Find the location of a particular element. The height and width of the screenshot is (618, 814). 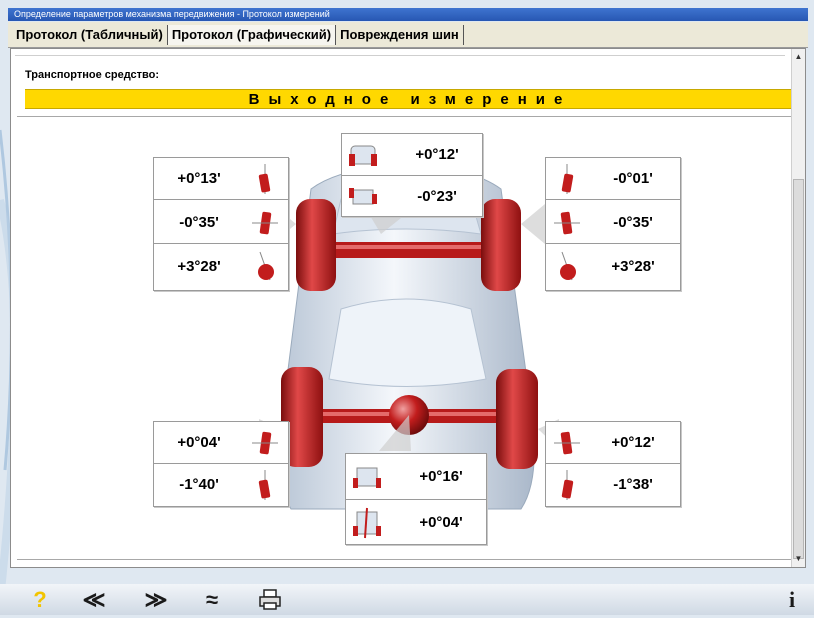

print-icon is located at coordinates (270, 599).